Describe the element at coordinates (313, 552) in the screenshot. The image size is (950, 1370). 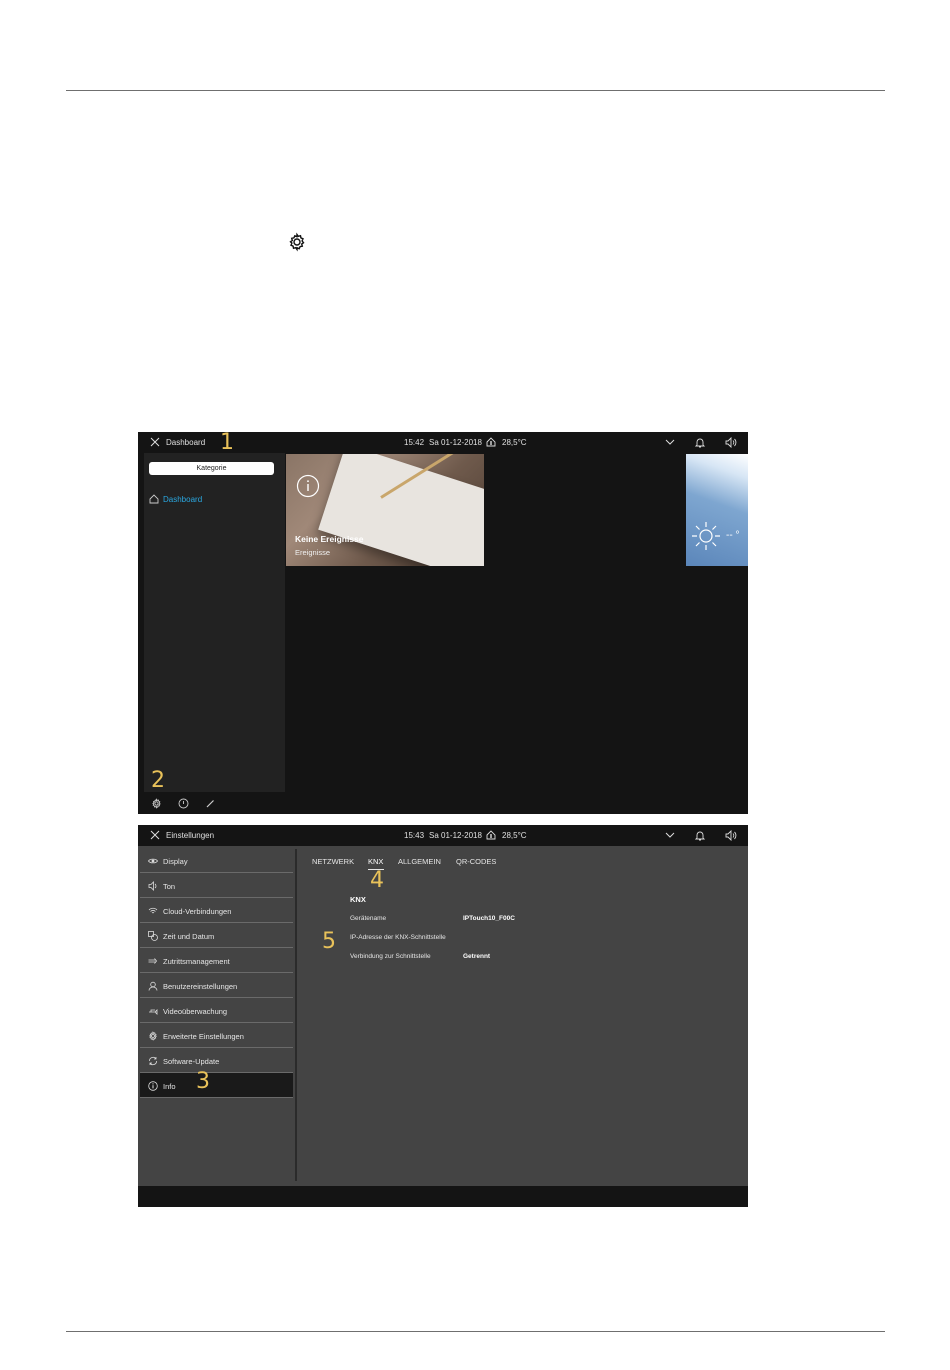
I see `tile-subtitle: Ereignisse` at that location.